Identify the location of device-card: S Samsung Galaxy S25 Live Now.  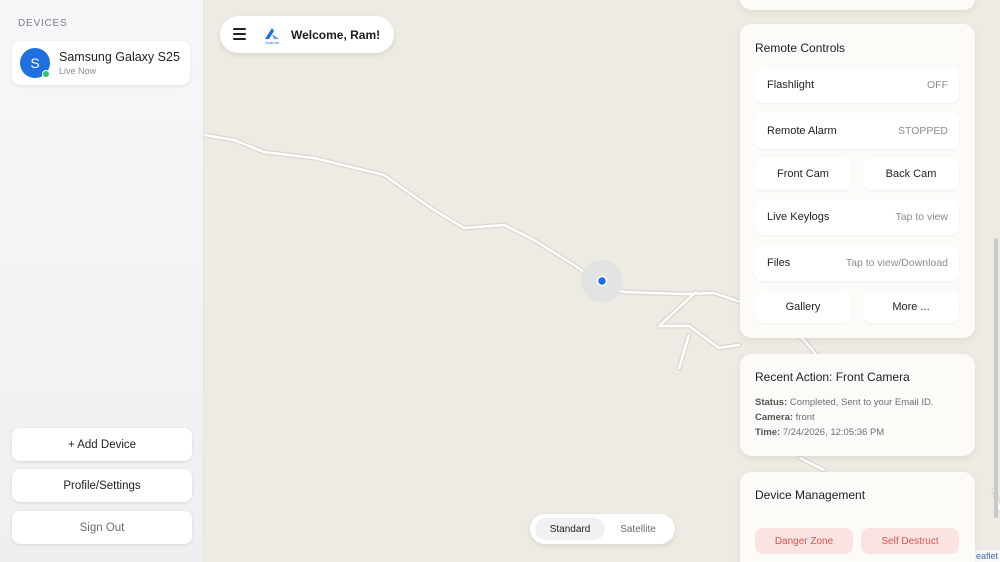
(101, 63).